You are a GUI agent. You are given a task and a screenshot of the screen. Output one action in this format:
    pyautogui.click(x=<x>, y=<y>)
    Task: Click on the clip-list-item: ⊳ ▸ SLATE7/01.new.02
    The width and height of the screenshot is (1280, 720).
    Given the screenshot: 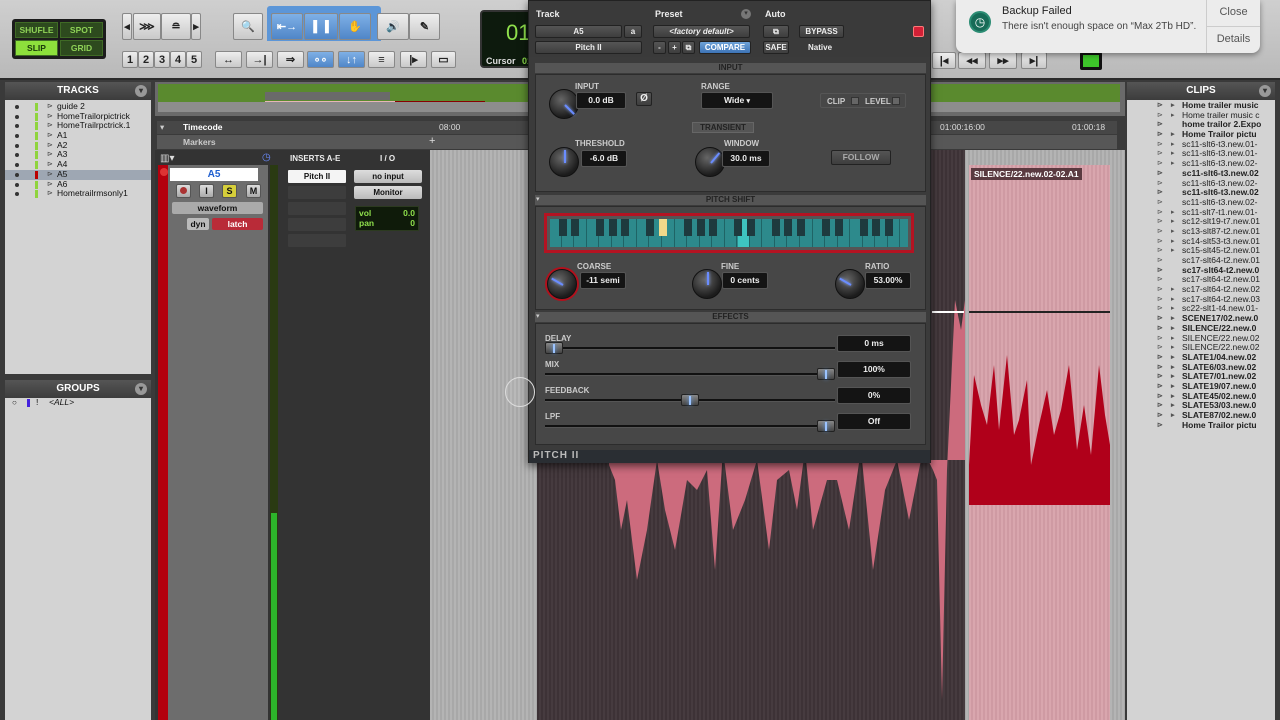 What is the action you would take?
    pyautogui.click(x=1201, y=377)
    